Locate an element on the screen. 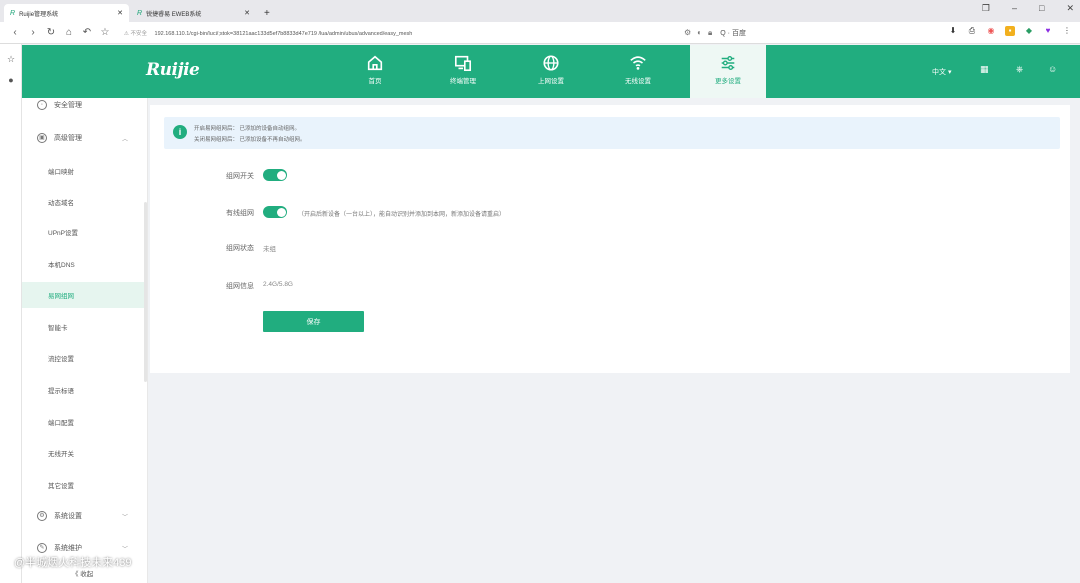 This screenshot has height=583, width=1080. tab-title: Ruijie管理系统 is located at coordinates (39, 14).